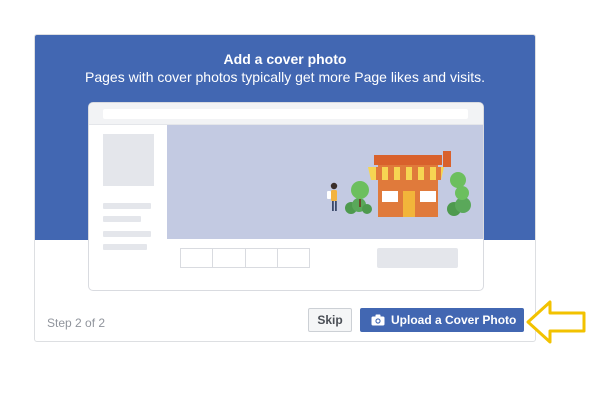  I want to click on camera-icon, so click(378, 320).